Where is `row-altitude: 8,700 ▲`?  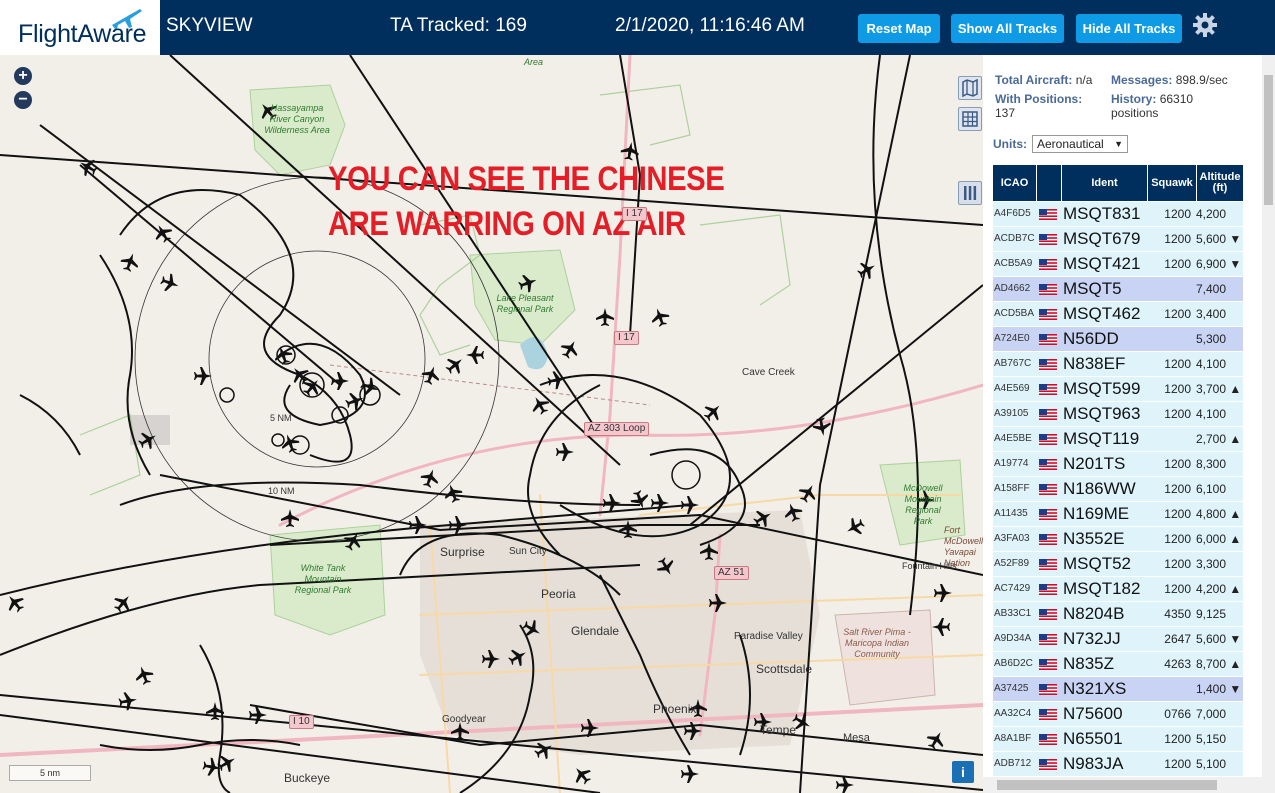 row-altitude: 8,700 ▲ is located at coordinates (1219, 664).